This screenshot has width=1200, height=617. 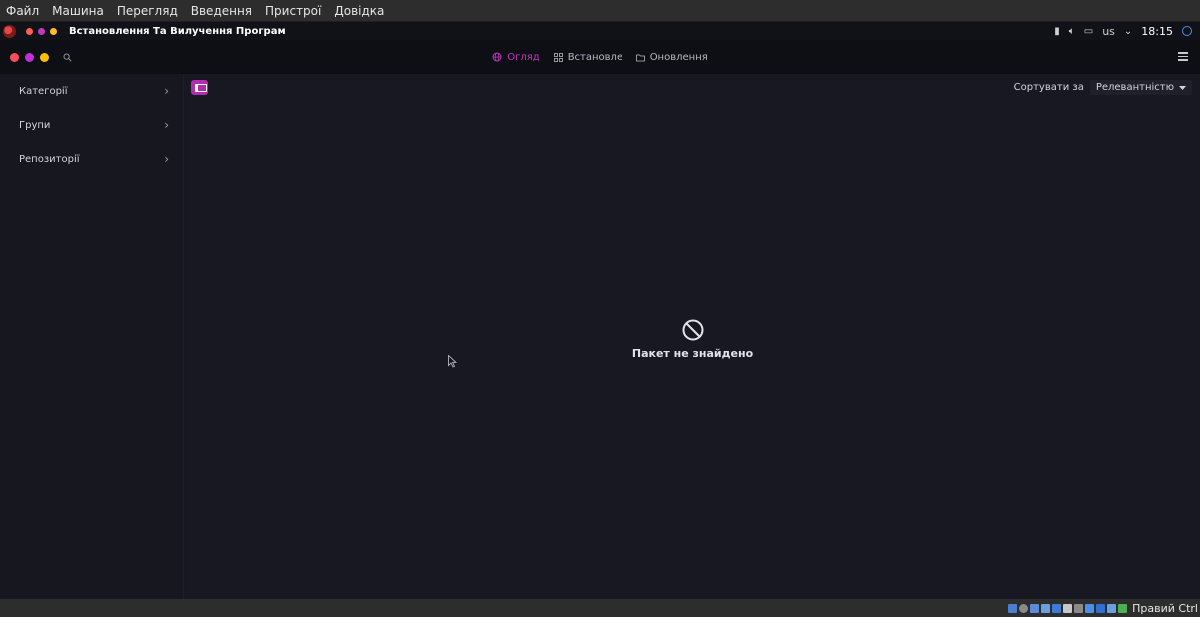 What do you see at coordinates (1187, 31) in the screenshot?
I see `user-icon` at bounding box center [1187, 31].